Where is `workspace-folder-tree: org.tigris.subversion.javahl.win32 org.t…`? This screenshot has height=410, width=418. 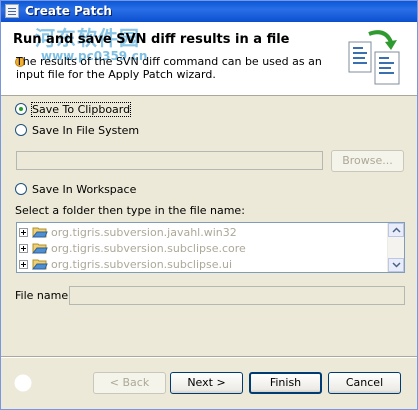
workspace-folder-tree: org.tigris.subversion.javahl.win32 org.t… is located at coordinates (210, 247).